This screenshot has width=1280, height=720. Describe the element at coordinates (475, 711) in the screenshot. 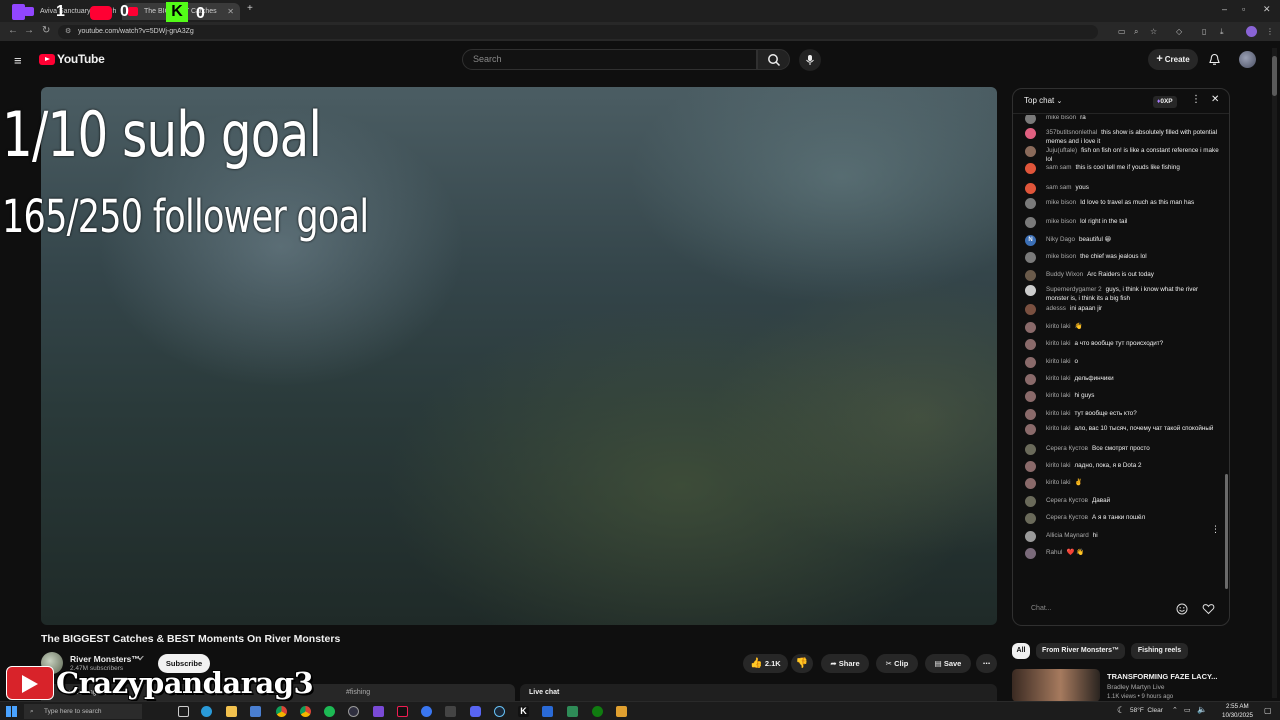

I see `discord-icon` at that location.